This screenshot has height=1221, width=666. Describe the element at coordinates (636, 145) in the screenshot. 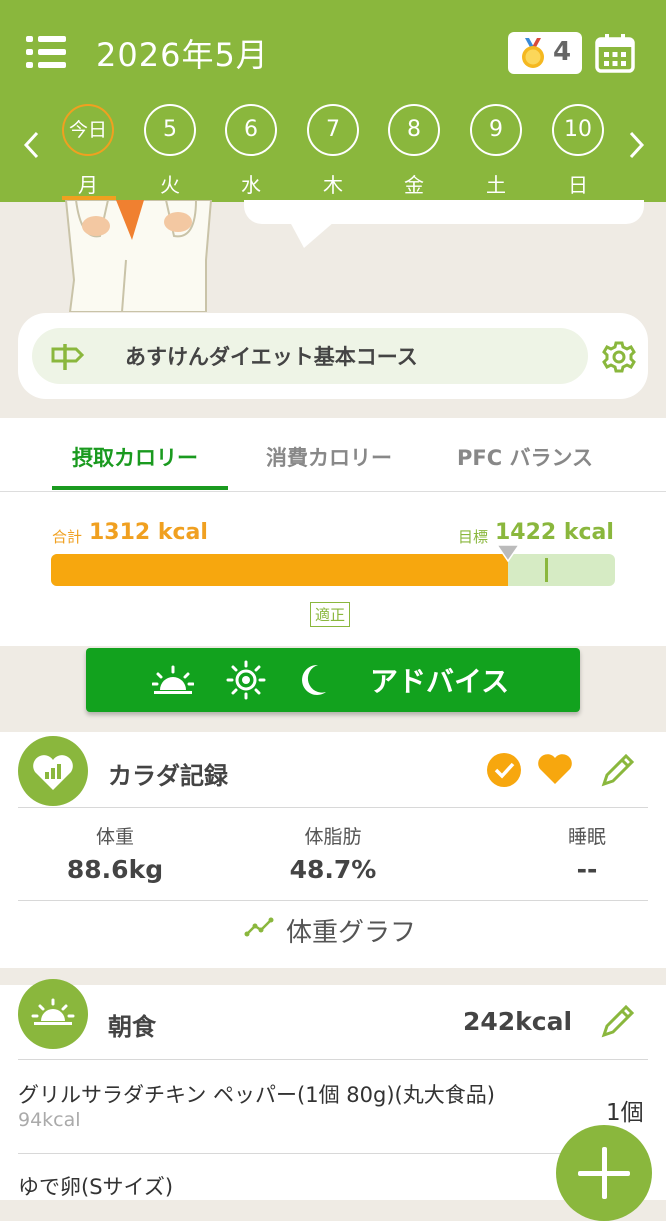

I see `chevron-right-icon` at that location.